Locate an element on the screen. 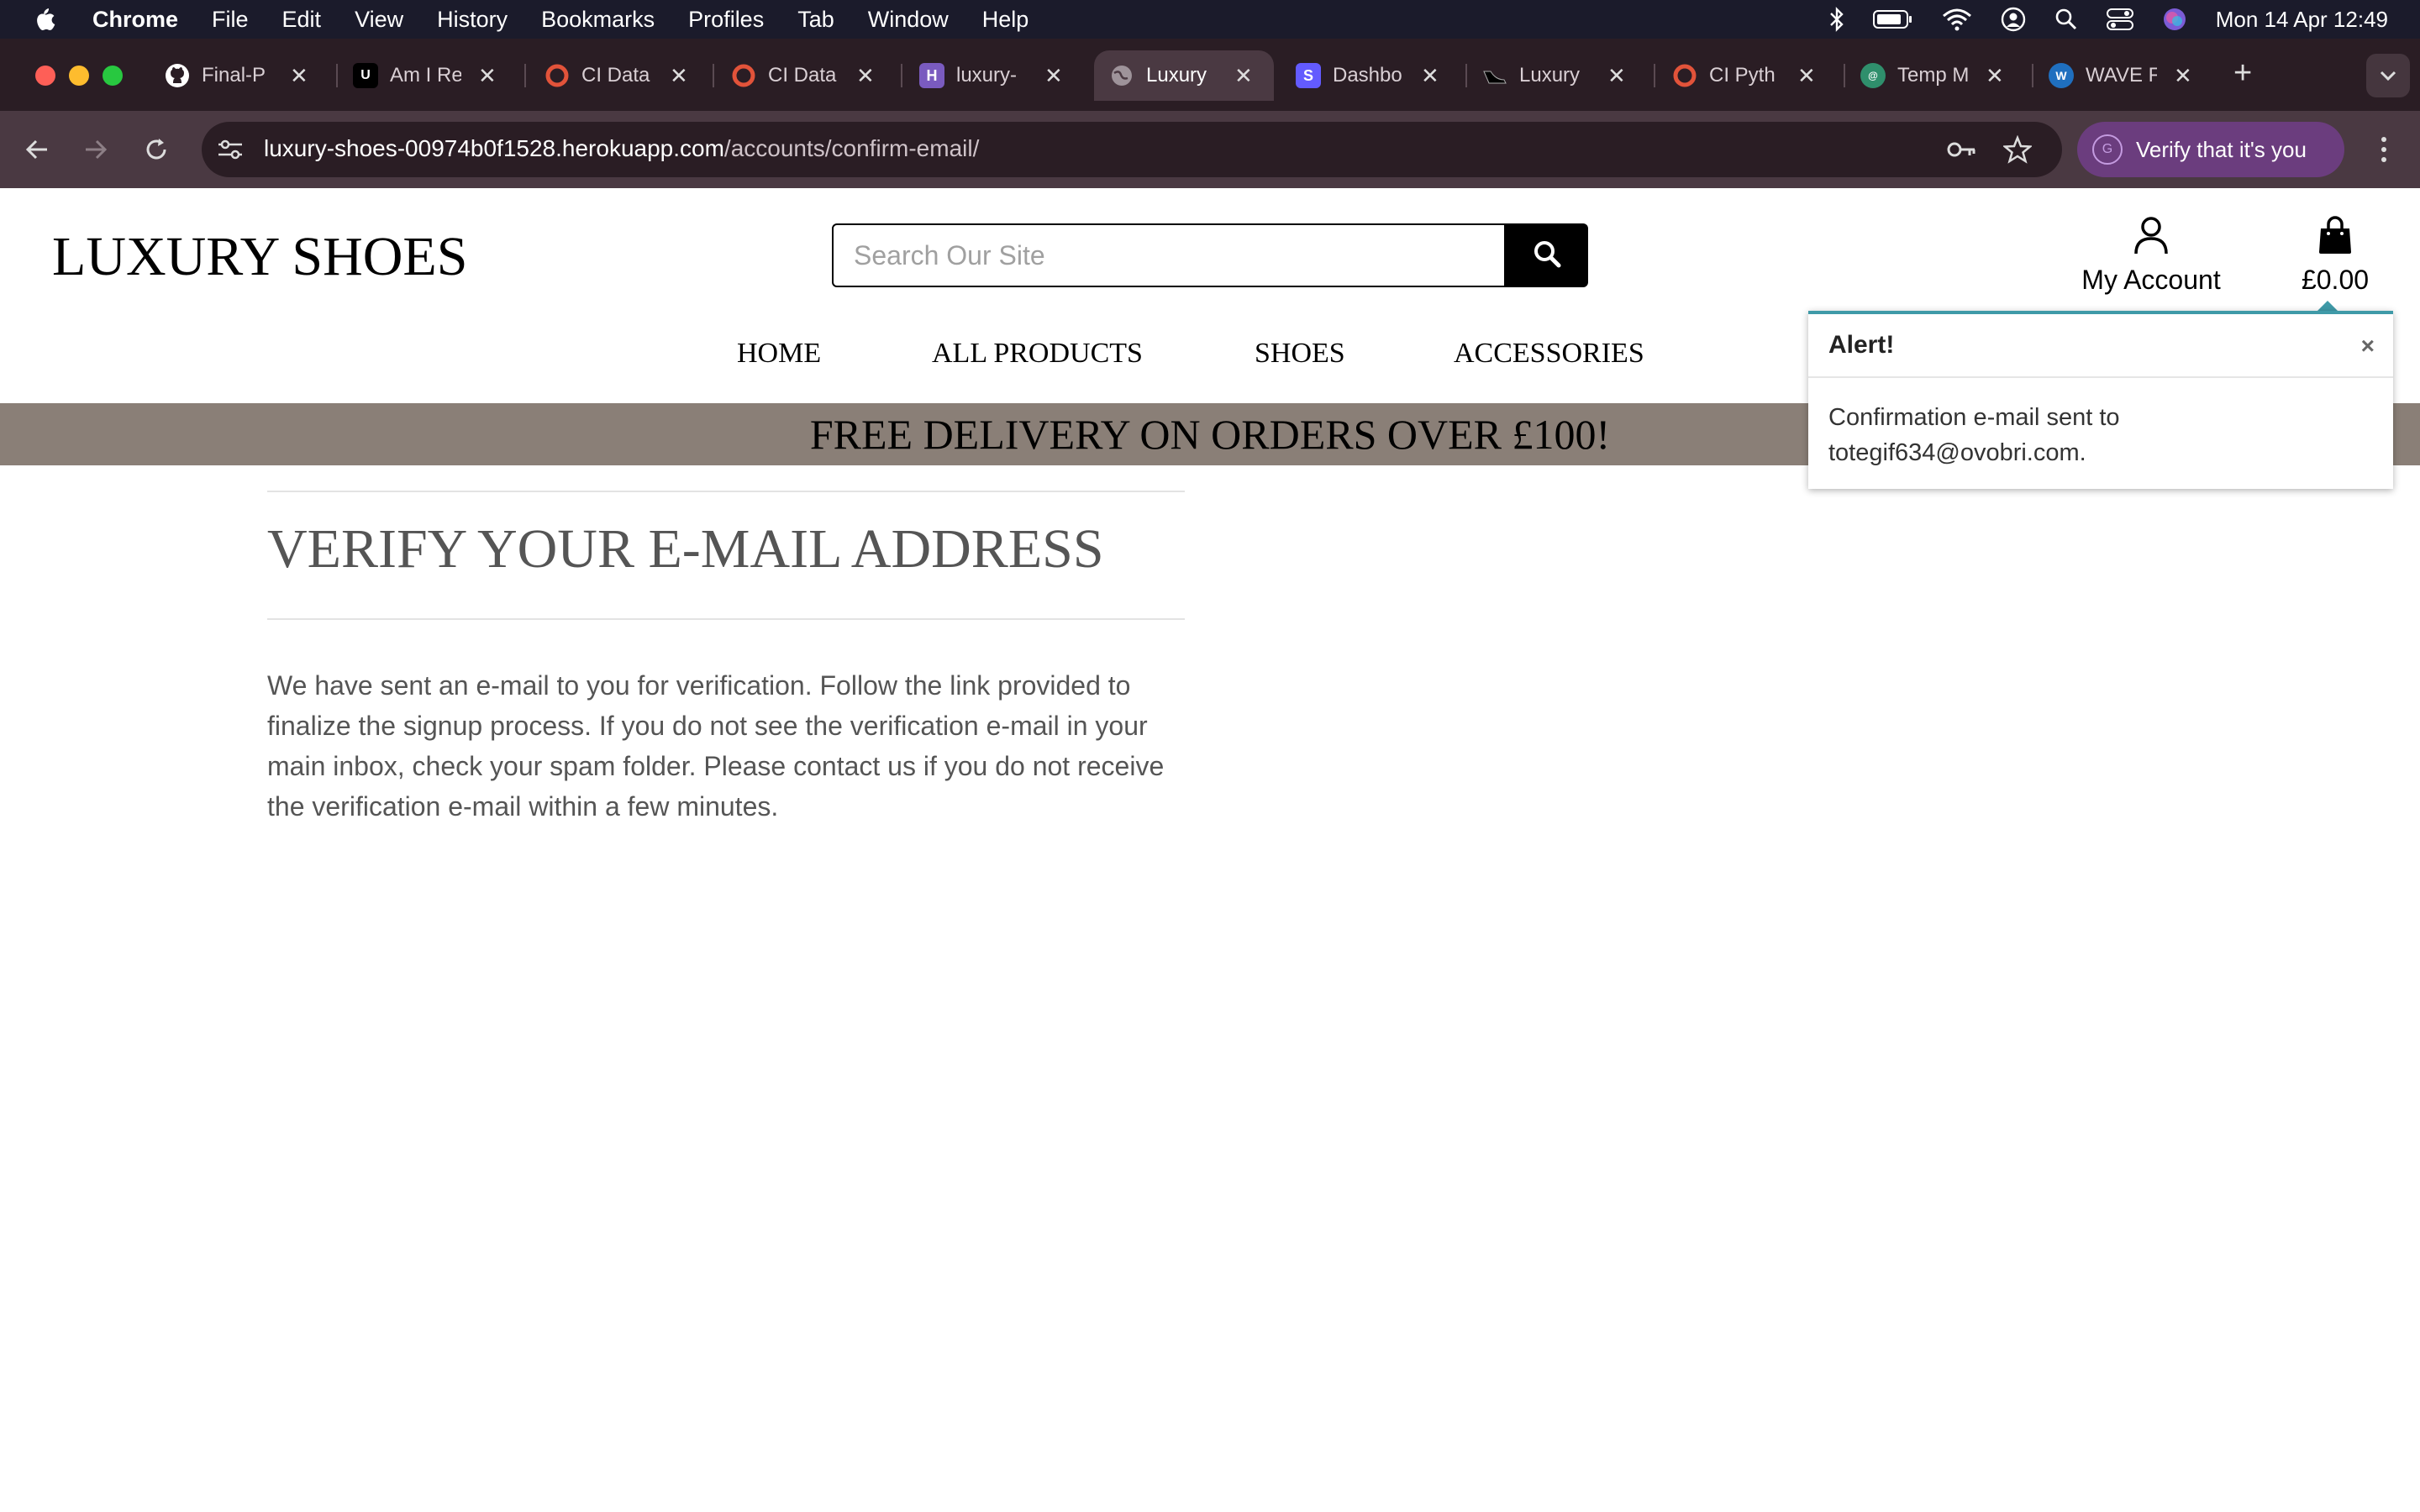 Image resolution: width=2420 pixels, height=1512 pixels. alert-title: Alert! is located at coordinates (1862, 345).